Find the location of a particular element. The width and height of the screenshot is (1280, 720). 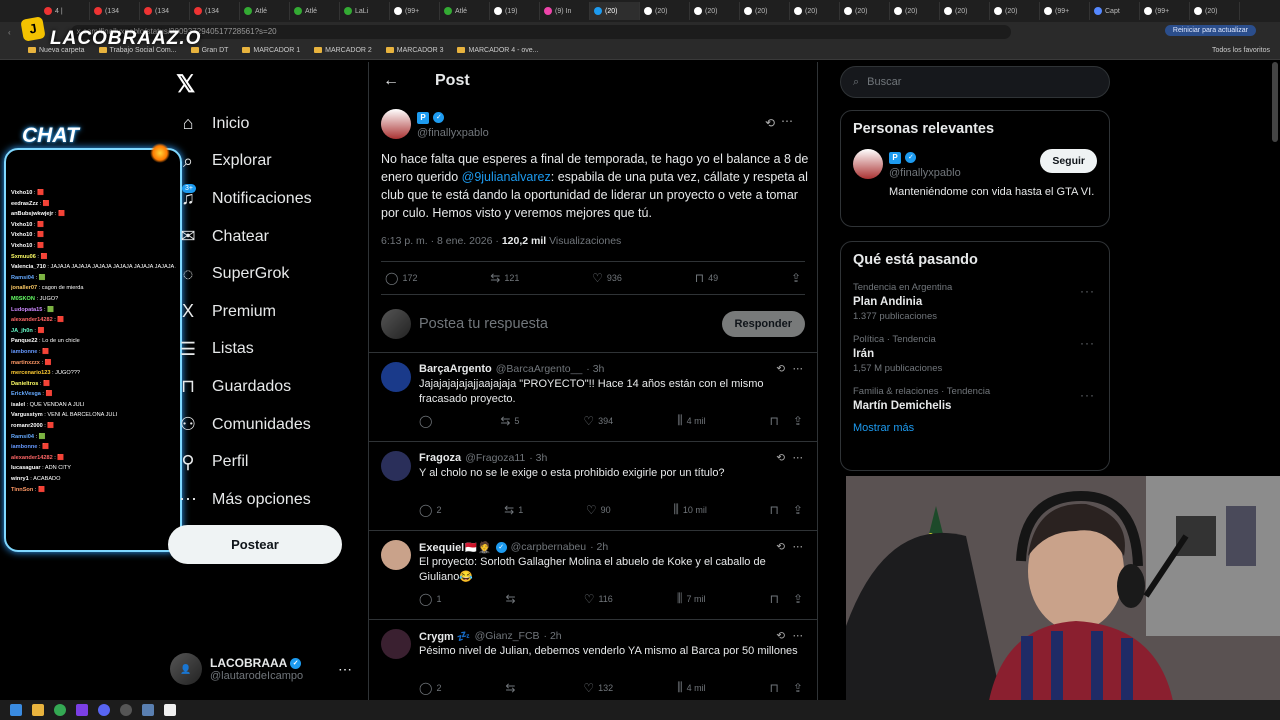

obs-icon is located at coordinates (126, 710).